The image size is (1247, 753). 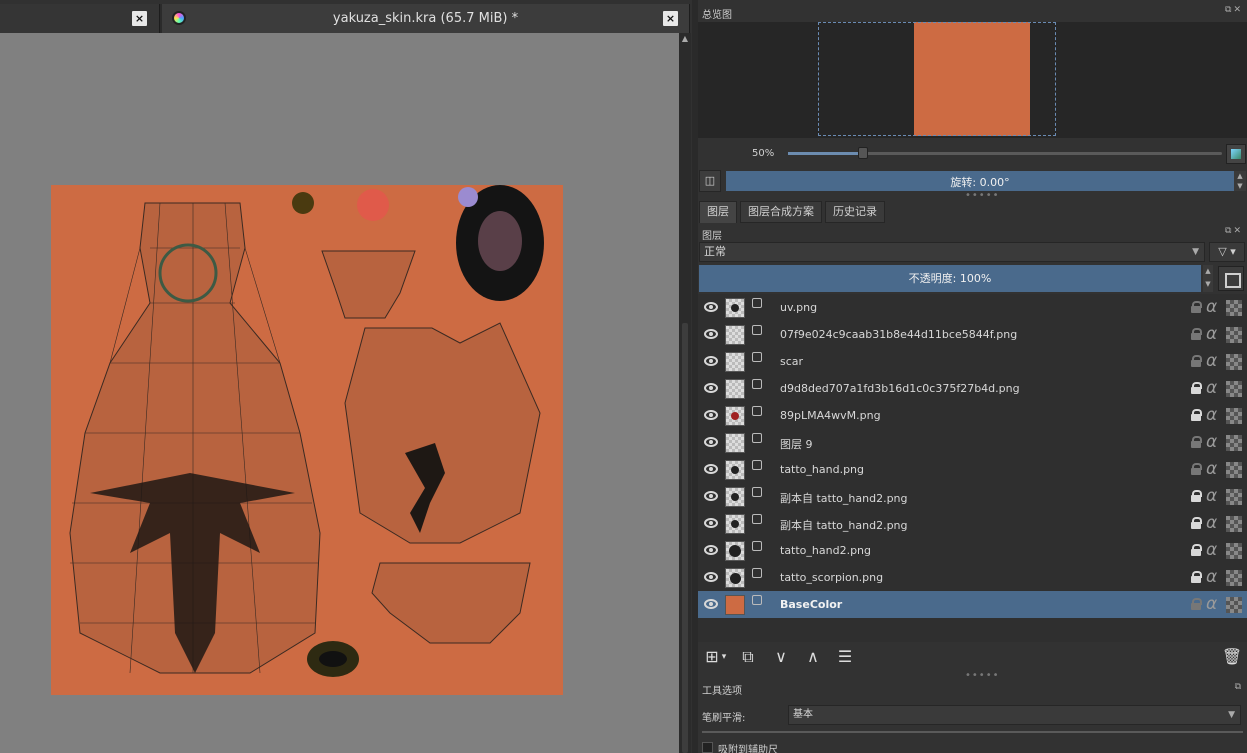 What do you see at coordinates (813, 657) in the screenshot?
I see `move-layer-up-icon: ∧` at bounding box center [813, 657].